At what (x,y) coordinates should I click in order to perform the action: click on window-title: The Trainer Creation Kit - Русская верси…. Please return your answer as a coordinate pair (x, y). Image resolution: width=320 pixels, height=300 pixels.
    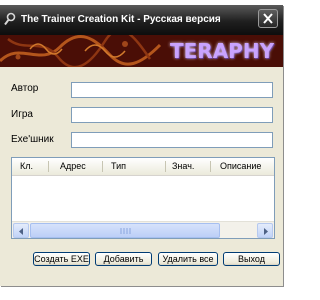
    Looking at the image, I should click on (121, 19).